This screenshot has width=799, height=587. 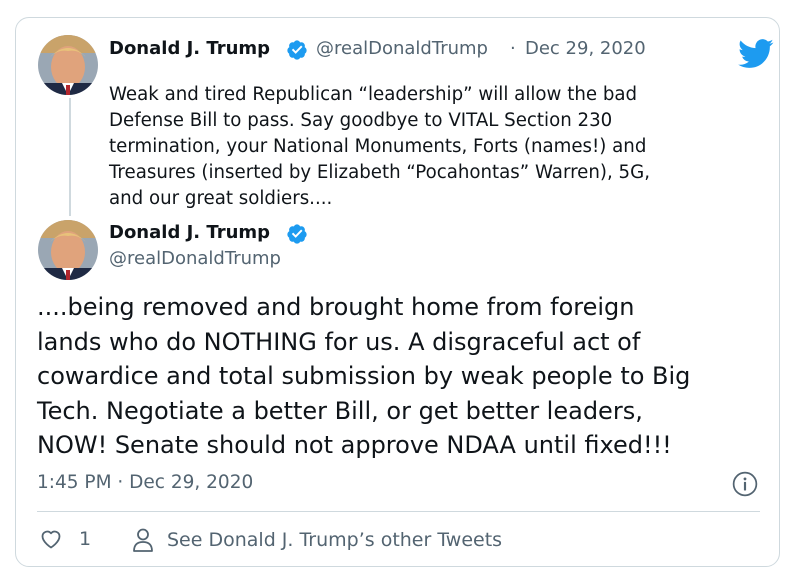 What do you see at coordinates (145, 482) in the screenshot?
I see `tweet-timestamp: 1:45 PM · Dec 29, 2020` at bounding box center [145, 482].